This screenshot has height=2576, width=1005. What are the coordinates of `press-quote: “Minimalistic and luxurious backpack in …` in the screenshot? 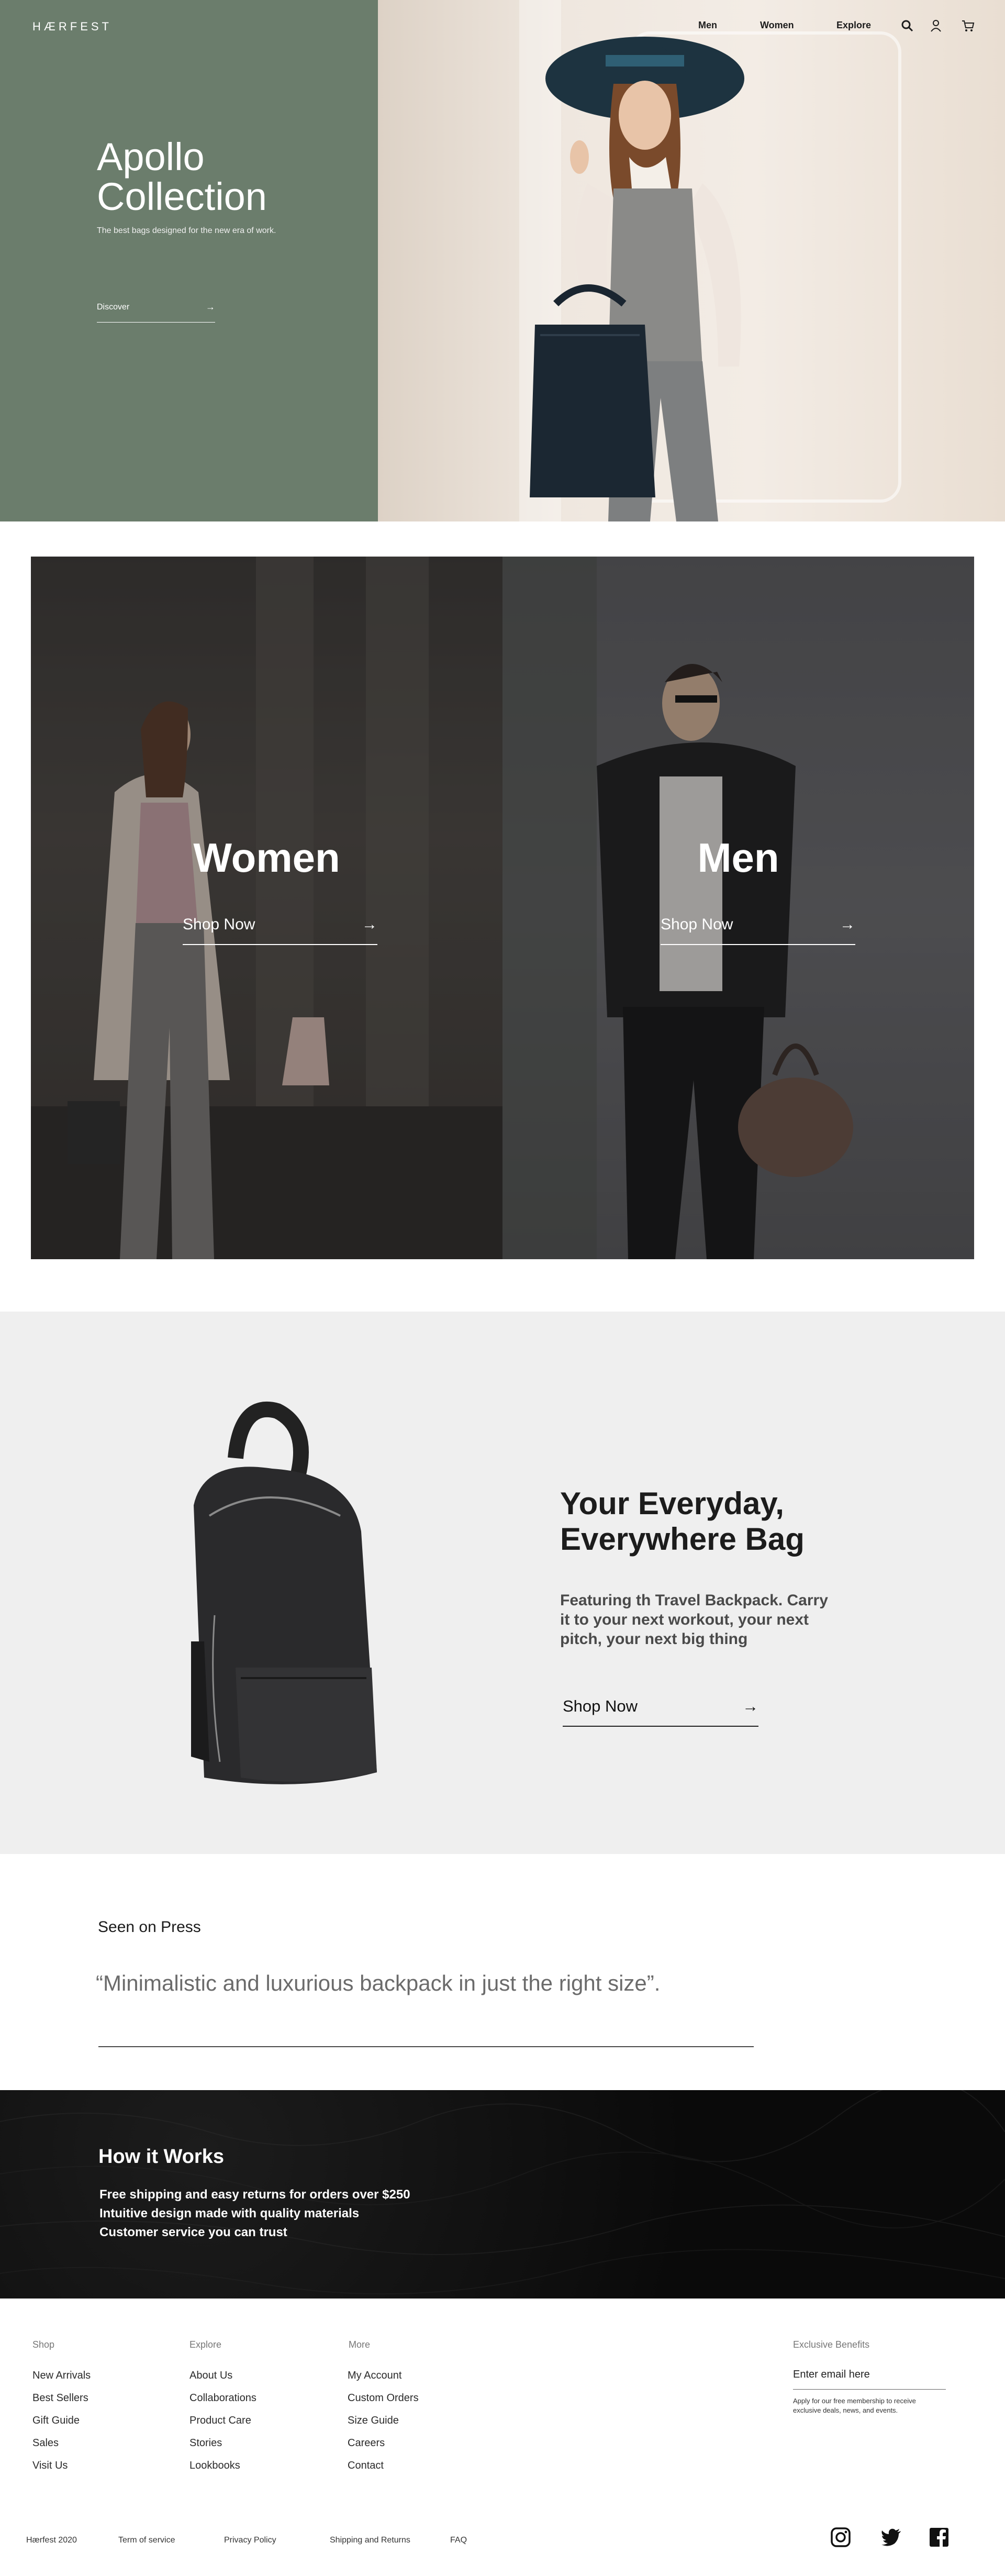 It's located at (378, 1983).